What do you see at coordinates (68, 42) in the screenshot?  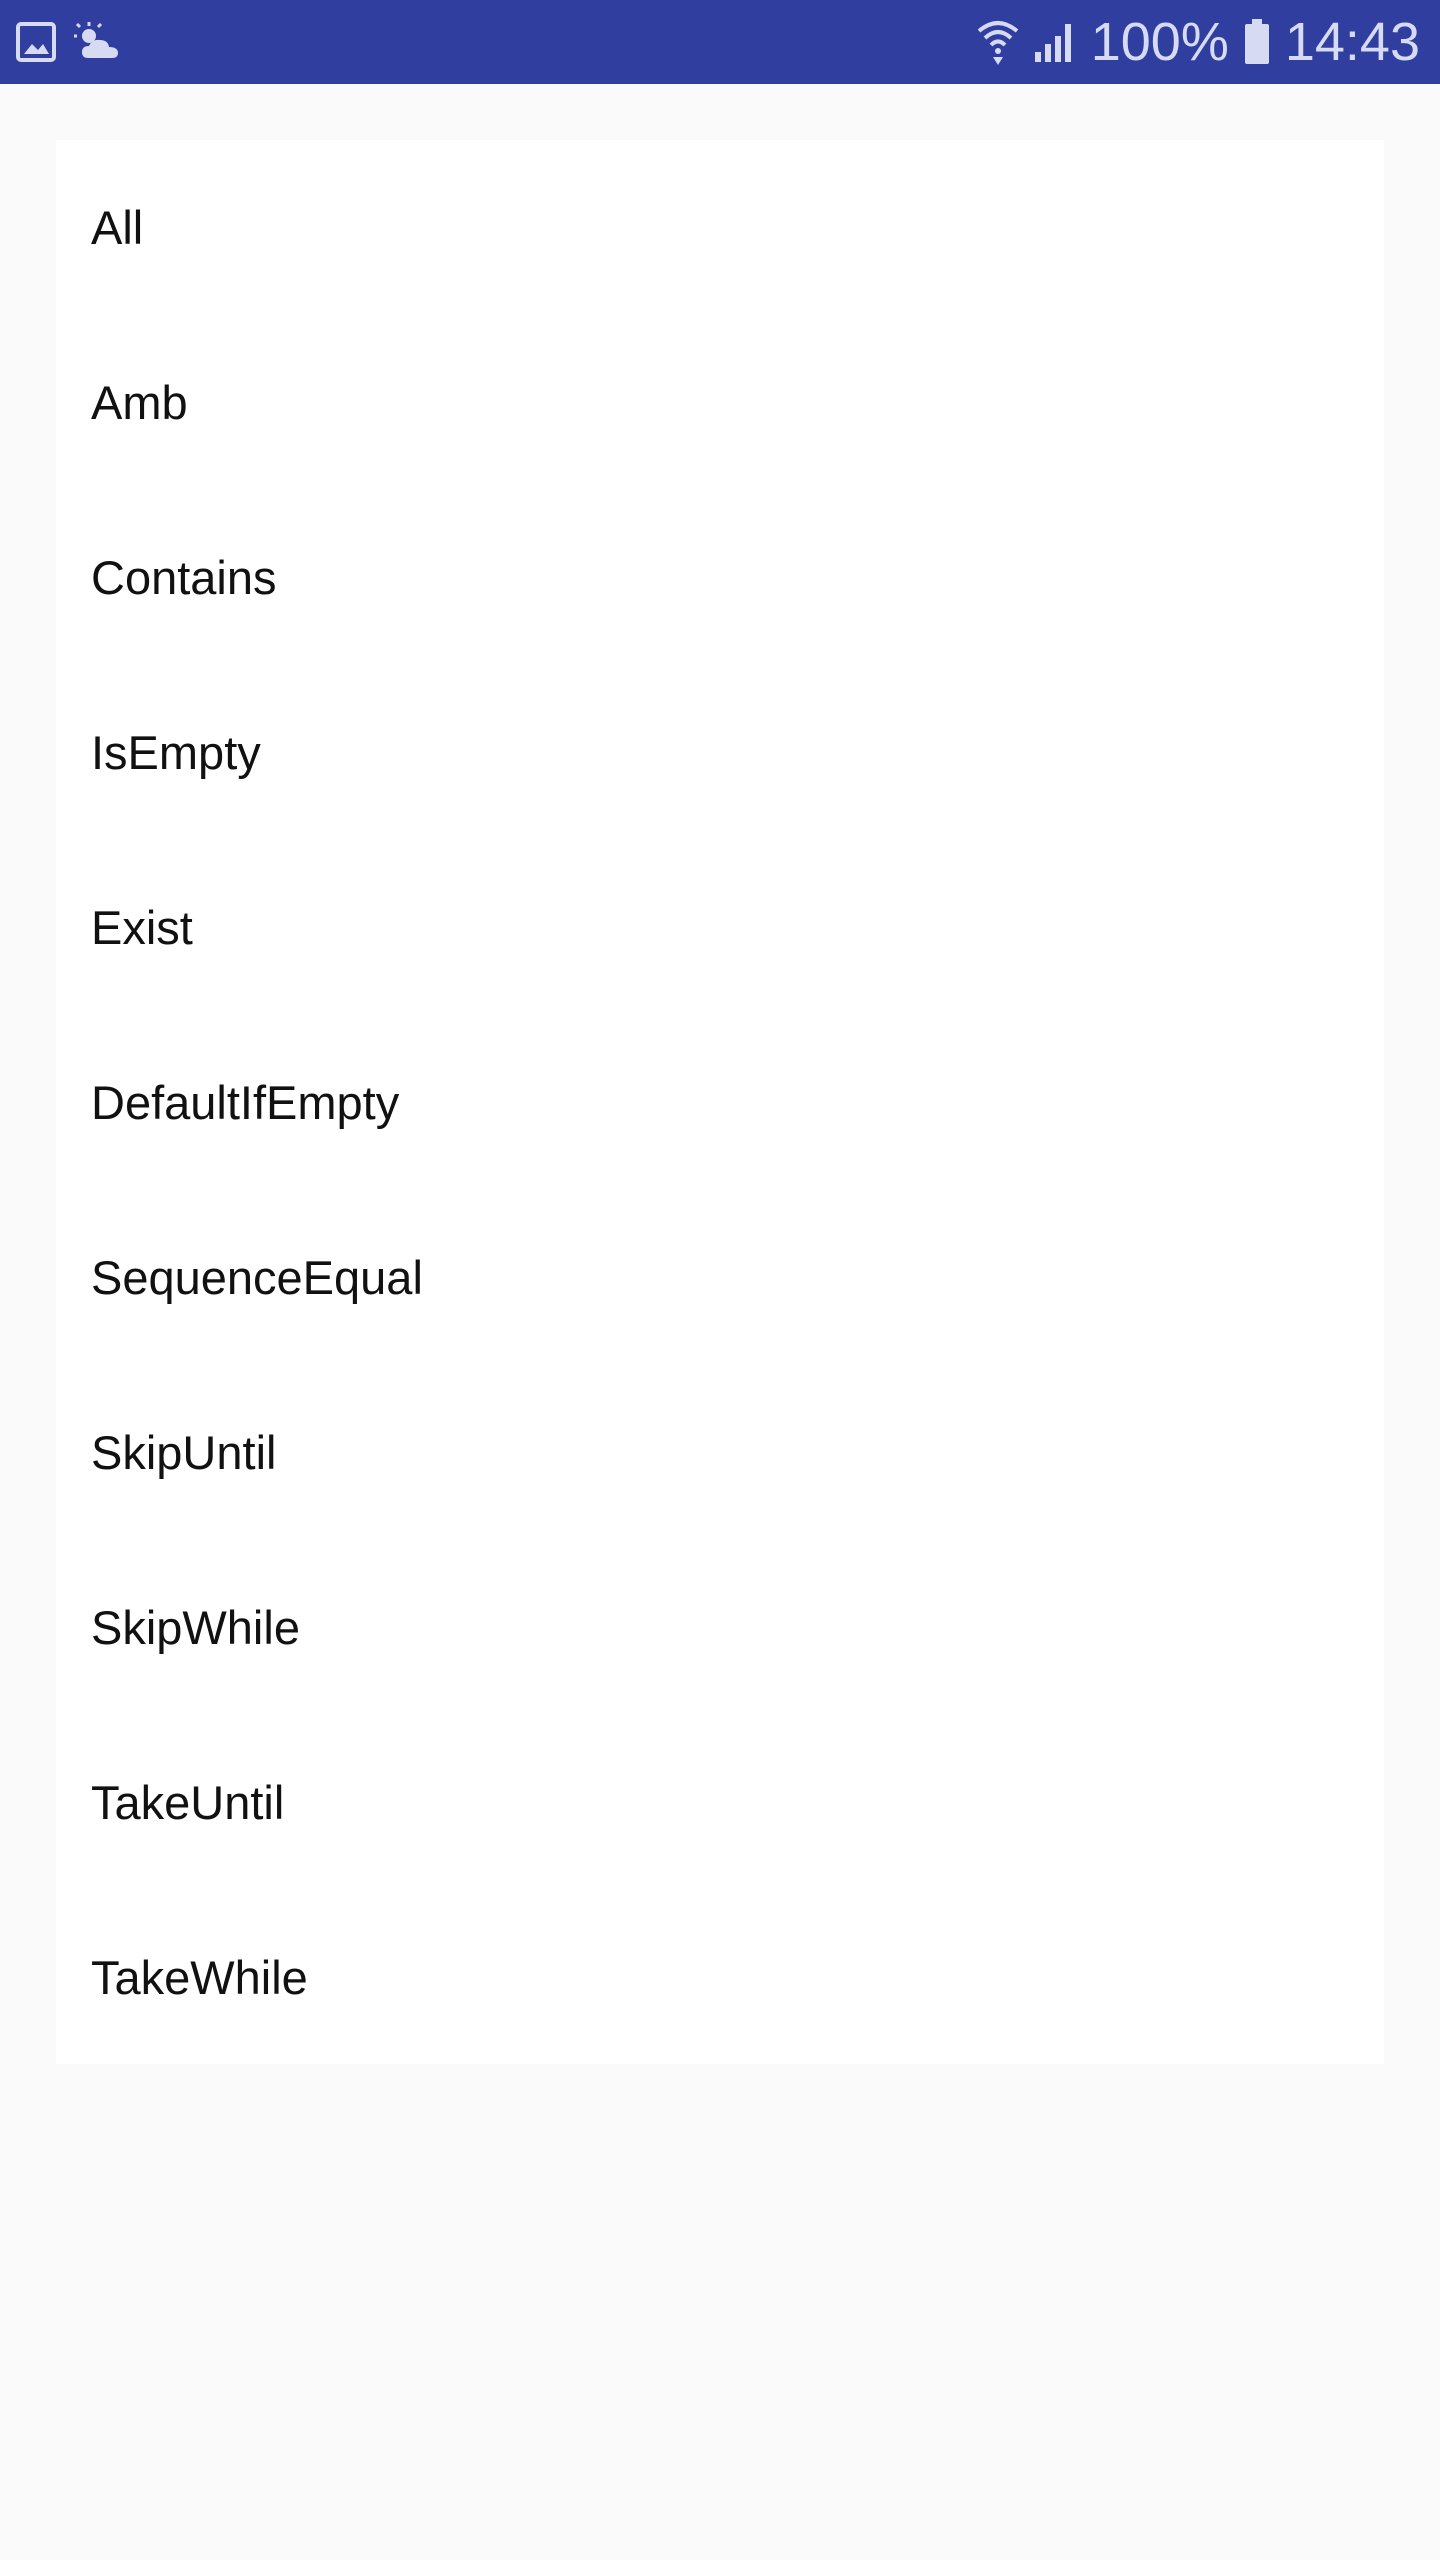 I see `status-bar-left` at bounding box center [68, 42].